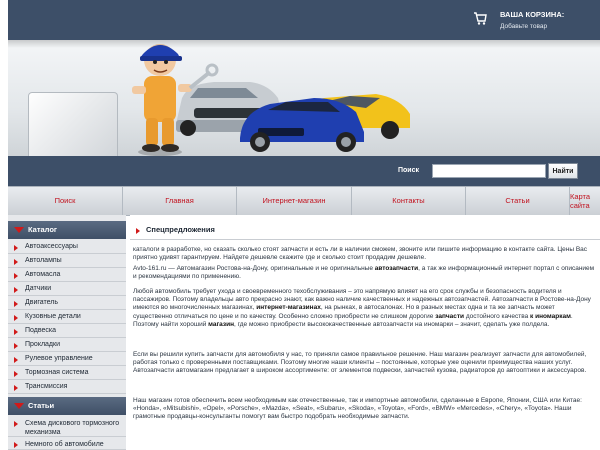 The height and width of the screenshot is (450, 600). What do you see at coordinates (64, 444) in the screenshot?
I see `sidebar-article-label: Немного об автомобиле` at bounding box center [64, 444].